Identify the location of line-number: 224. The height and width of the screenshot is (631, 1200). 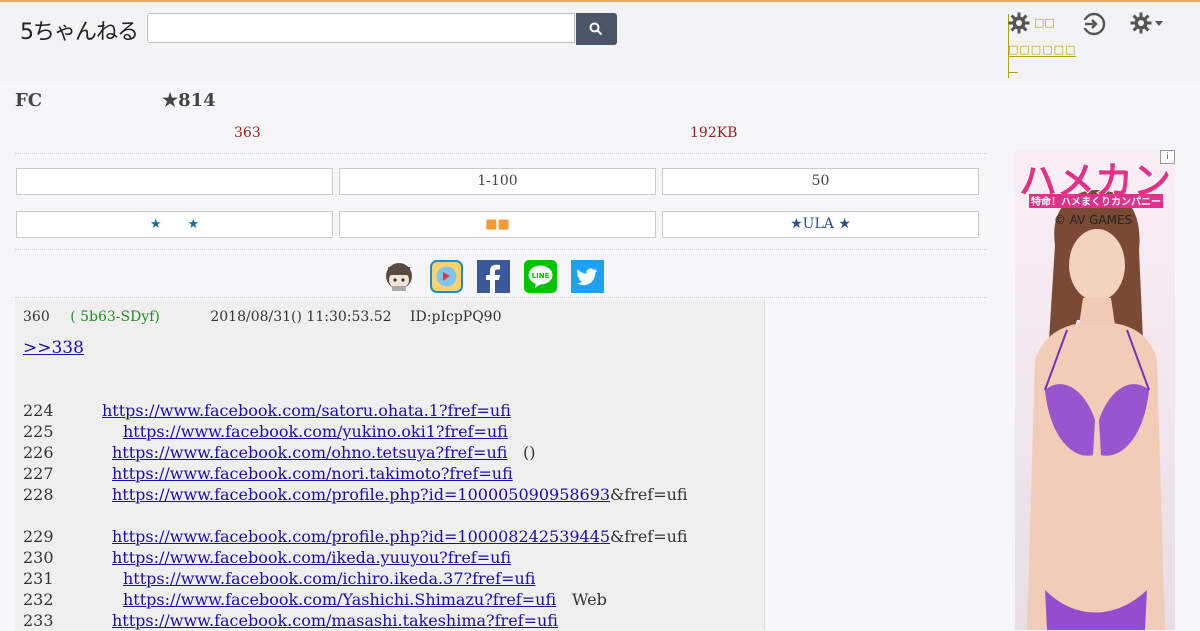
(38, 410).